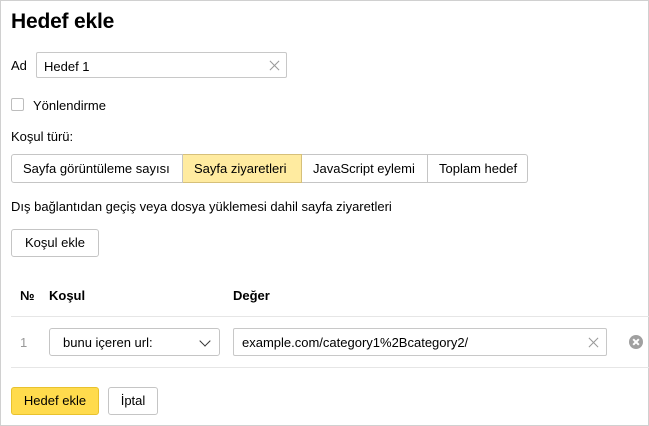 The height and width of the screenshot is (426, 649). Describe the element at coordinates (205, 341) in the screenshot. I see `chevron-down-icon` at that location.